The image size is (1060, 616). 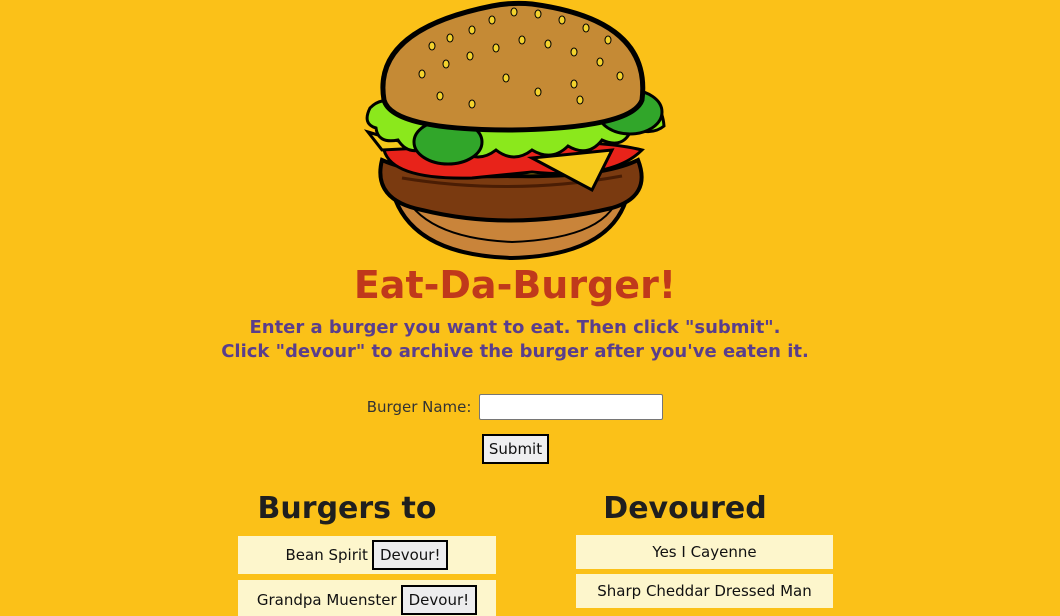 I want to click on burger-name: Sharp Cheddar Dressed Man, so click(x=704, y=591).